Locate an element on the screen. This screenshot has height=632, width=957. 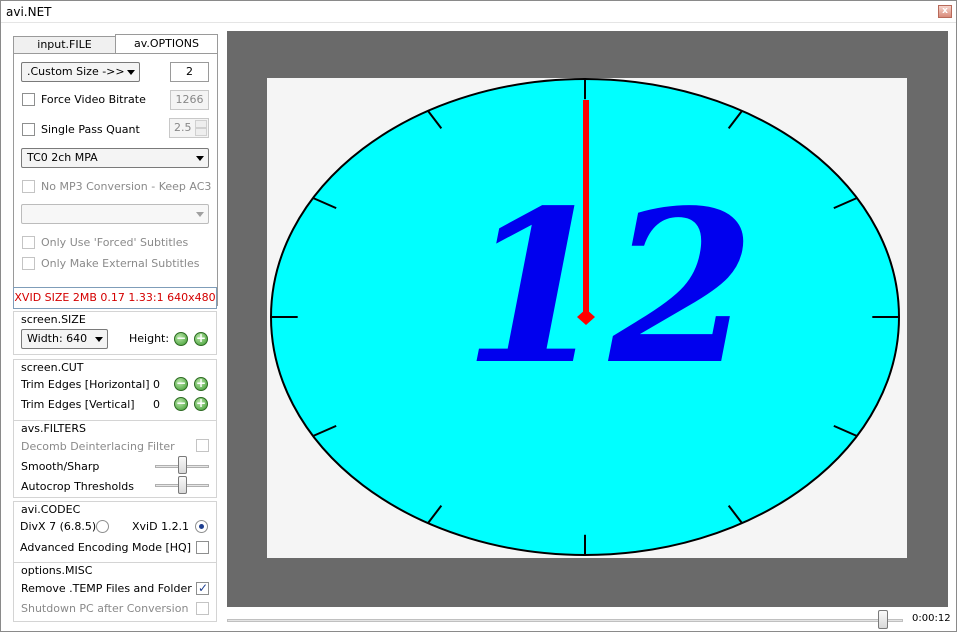
decomb-label: Decomb Deinterlacing Filter is located at coordinates (98, 446).